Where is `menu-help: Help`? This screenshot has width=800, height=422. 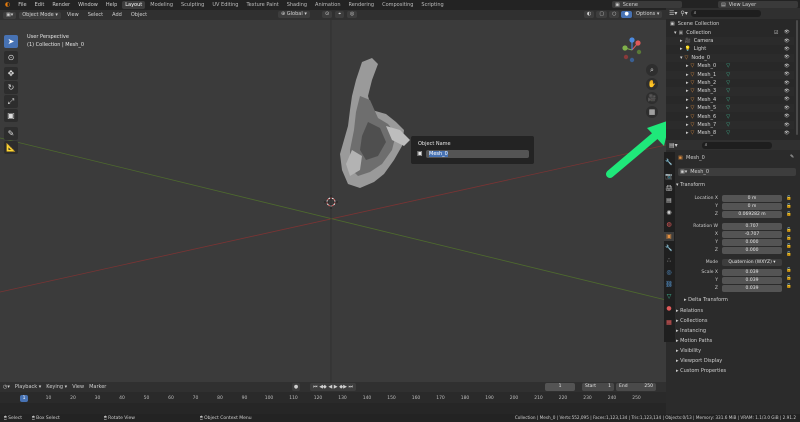
menu-help: Help is located at coordinates (111, 5).